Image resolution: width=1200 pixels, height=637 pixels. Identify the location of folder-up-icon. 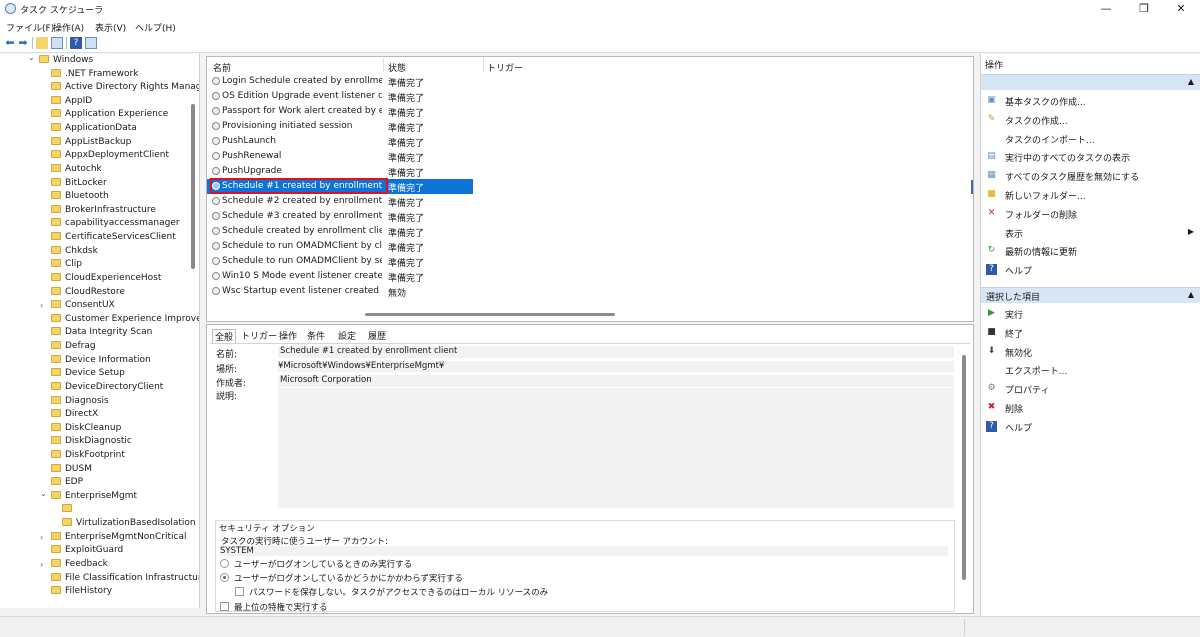
(42, 43).